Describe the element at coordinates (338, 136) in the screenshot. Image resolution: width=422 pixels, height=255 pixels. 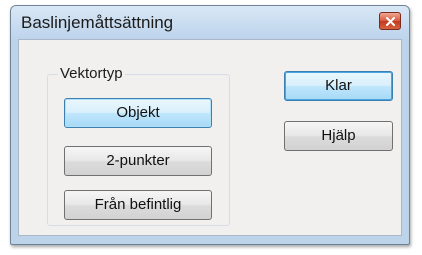
I see `help-button: Hjälp` at that location.